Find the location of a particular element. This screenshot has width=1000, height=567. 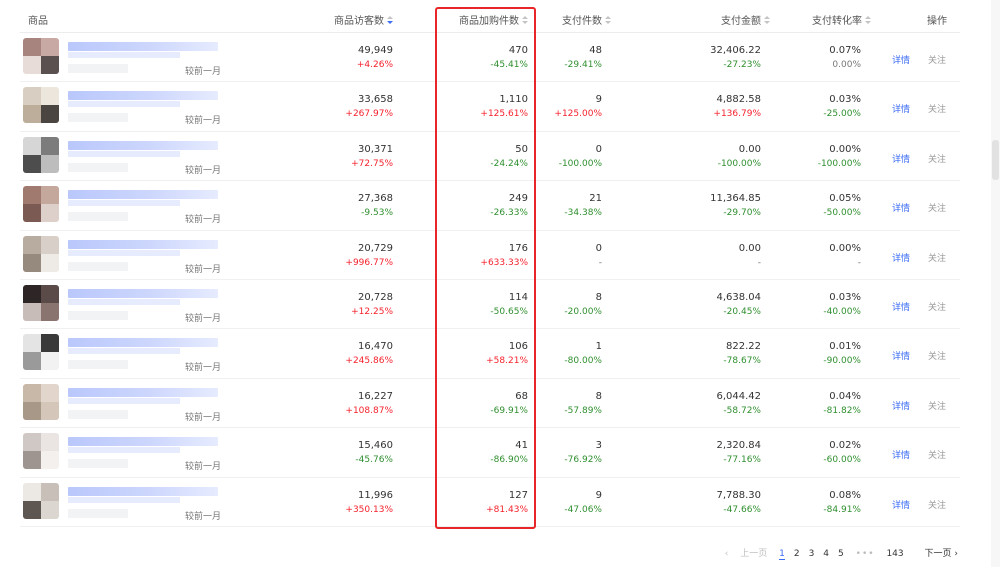

conversion-delta: -60.00% is located at coordinates (842, 460).